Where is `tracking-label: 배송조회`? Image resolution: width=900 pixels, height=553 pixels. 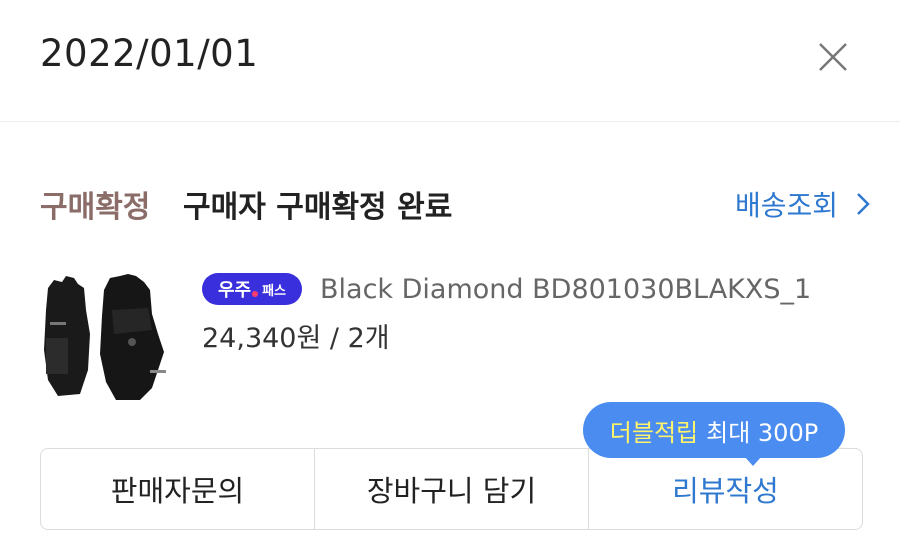
tracking-label: 배송조회 is located at coordinates (786, 204).